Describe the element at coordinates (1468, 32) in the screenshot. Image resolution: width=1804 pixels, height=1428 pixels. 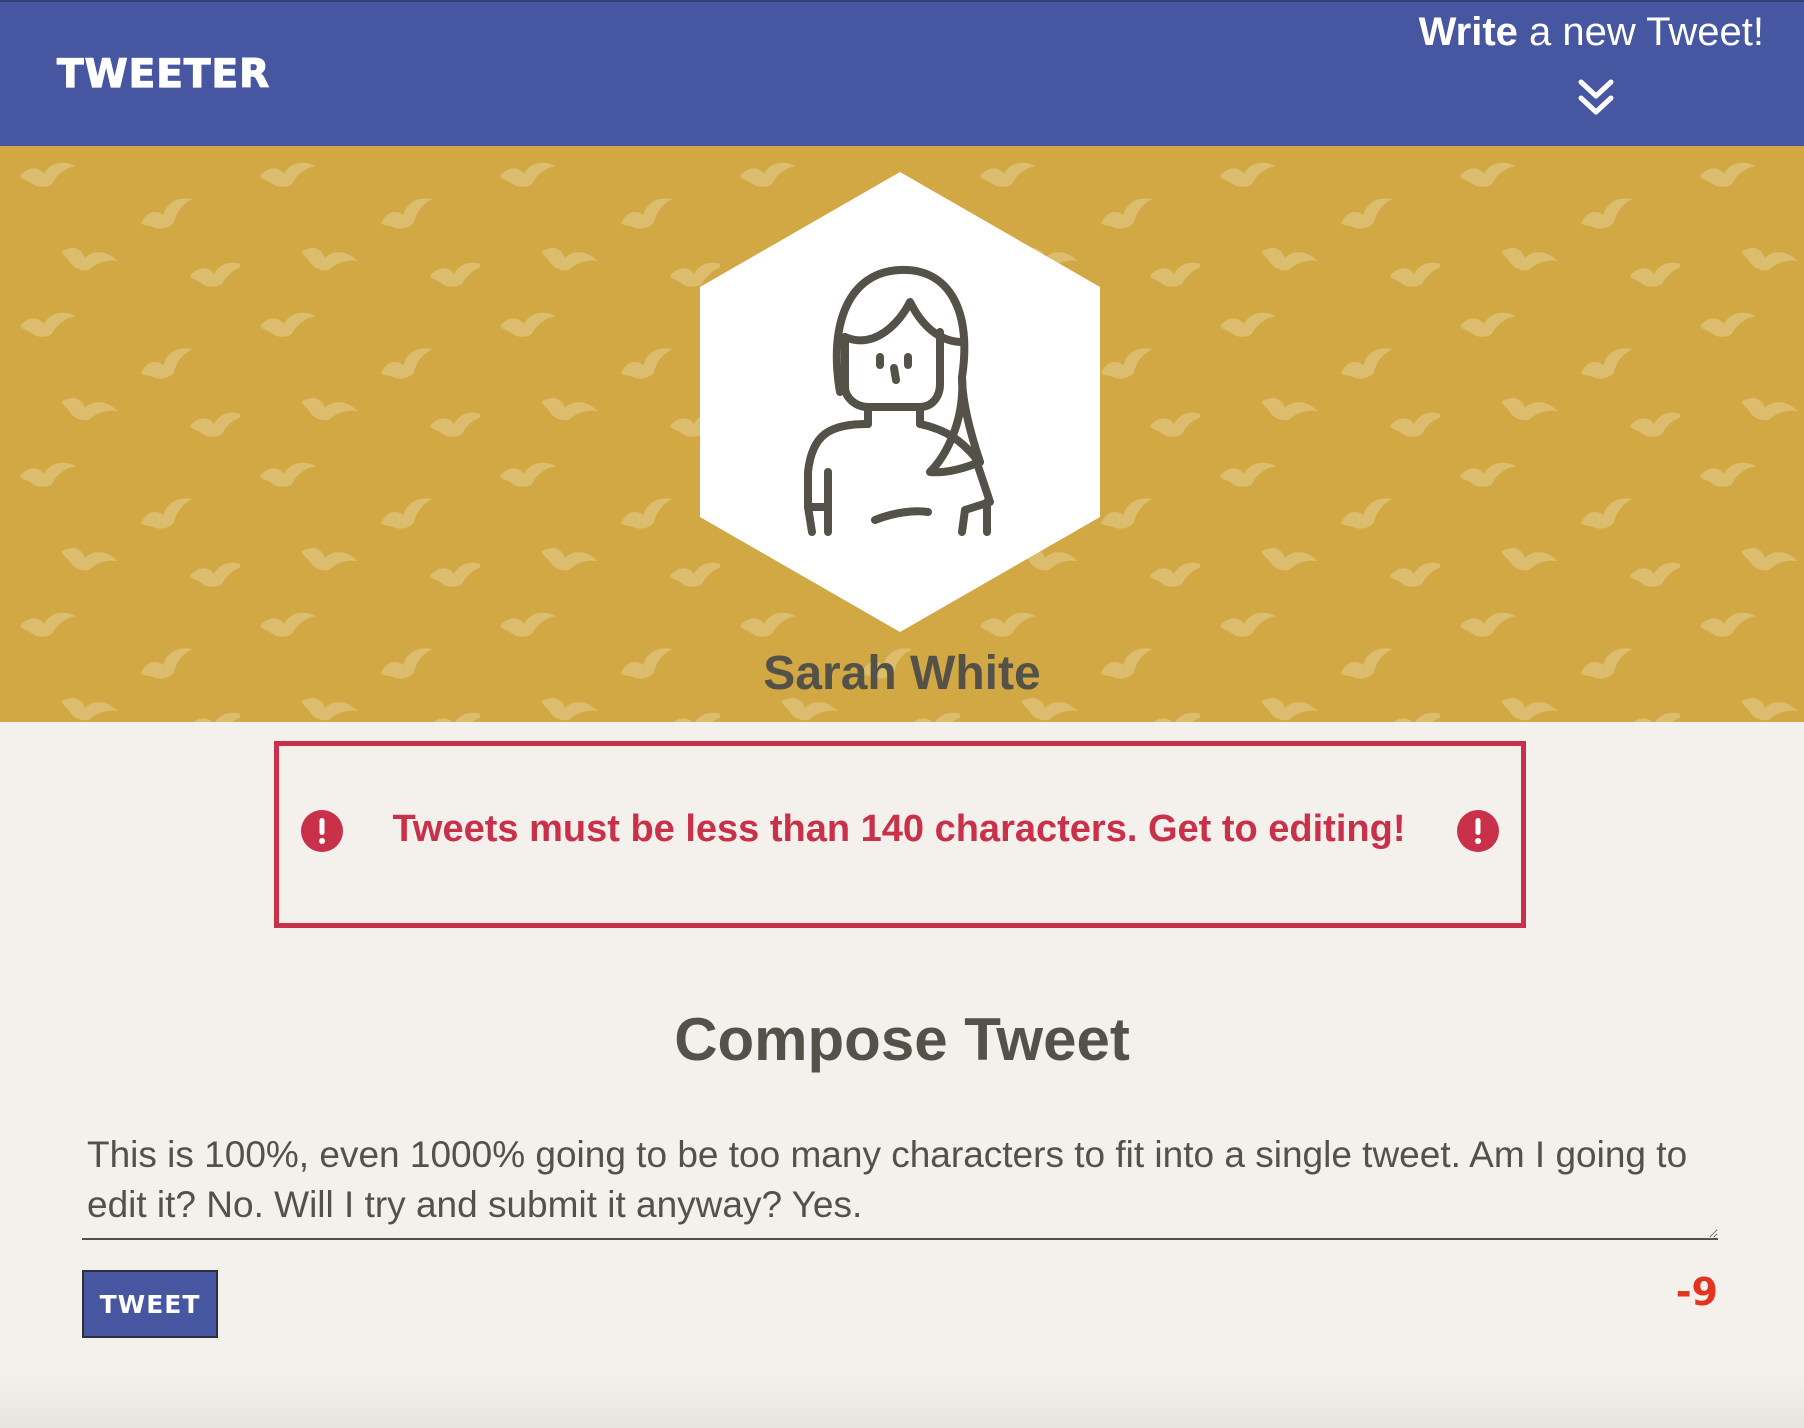
I see `write-strong-text: Write` at that location.